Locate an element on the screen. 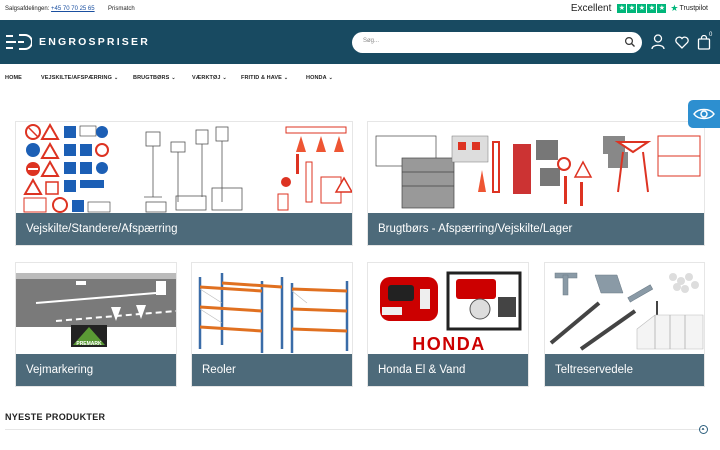  trustpilot-logo: ★ Trustpilot is located at coordinates (689, 8).